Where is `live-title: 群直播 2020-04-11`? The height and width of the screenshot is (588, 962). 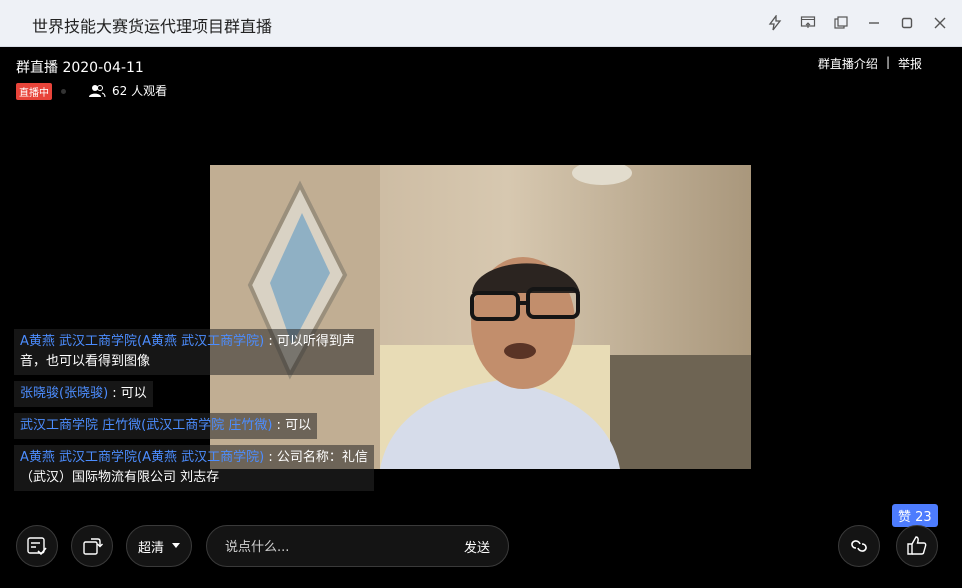
live-title: 群直播 2020-04-11 is located at coordinates (80, 68).